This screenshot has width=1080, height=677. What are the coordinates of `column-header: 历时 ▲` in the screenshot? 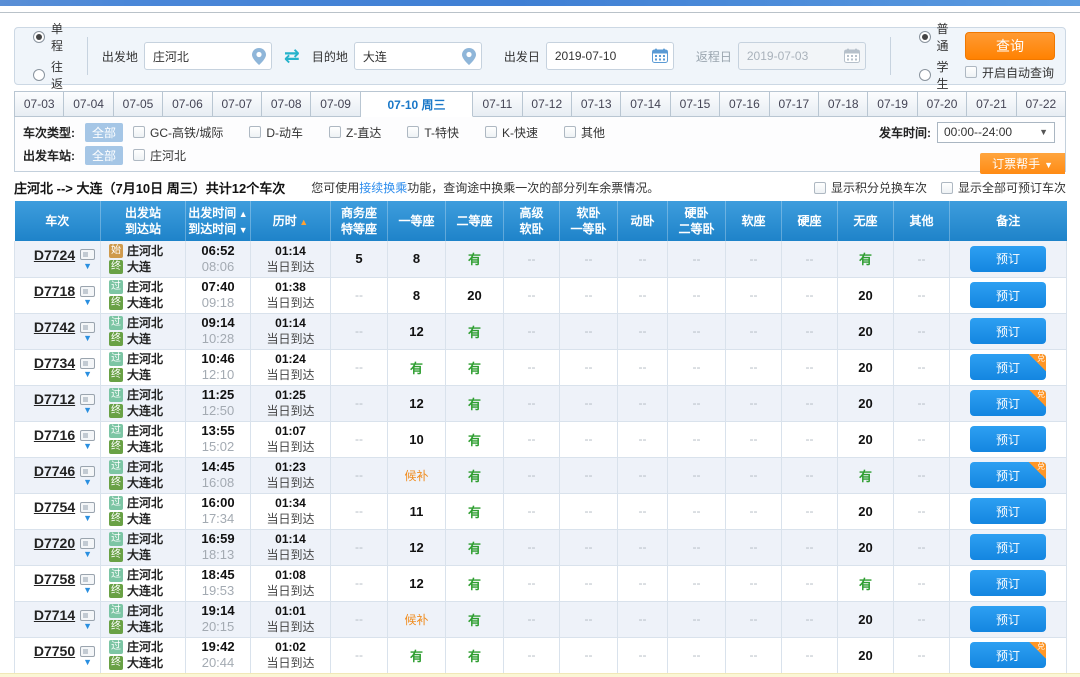 It's located at (290, 221).